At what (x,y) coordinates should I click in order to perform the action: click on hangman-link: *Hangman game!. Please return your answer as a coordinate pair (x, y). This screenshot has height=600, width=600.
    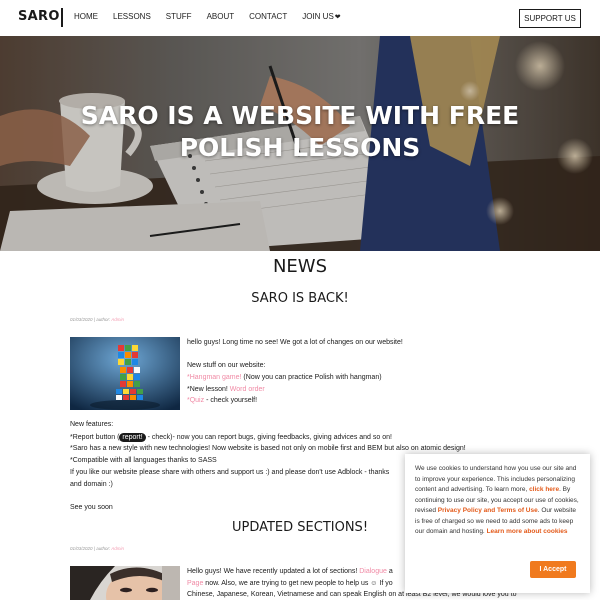
    Looking at the image, I should click on (214, 377).